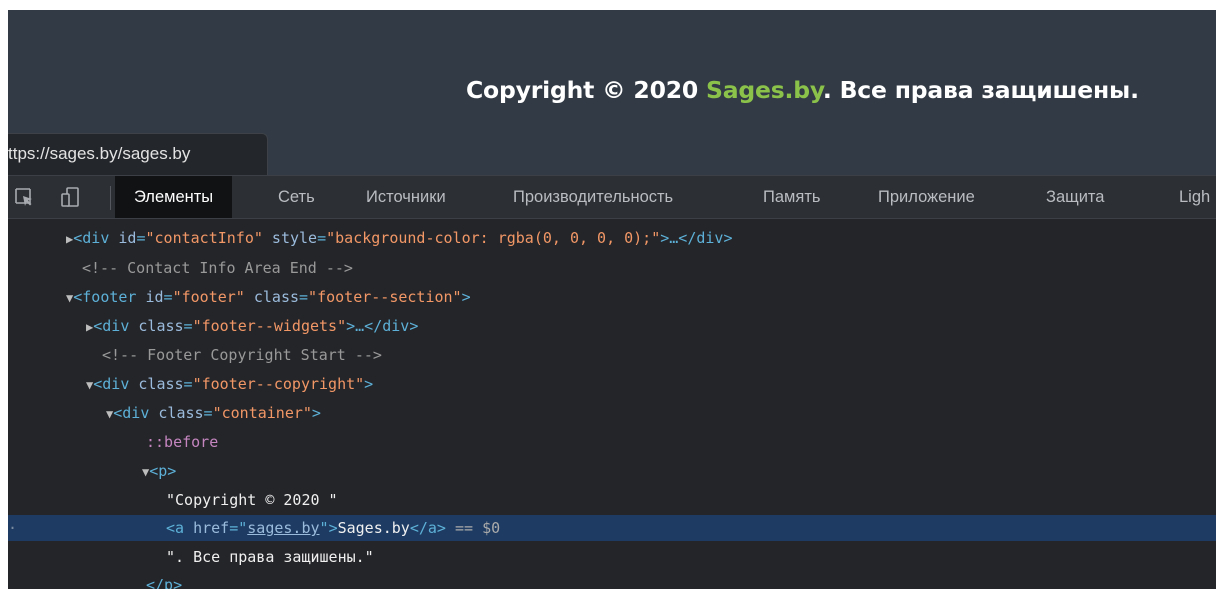  Describe the element at coordinates (926, 197) in the screenshot. I see `tab-application: Приложение` at that location.